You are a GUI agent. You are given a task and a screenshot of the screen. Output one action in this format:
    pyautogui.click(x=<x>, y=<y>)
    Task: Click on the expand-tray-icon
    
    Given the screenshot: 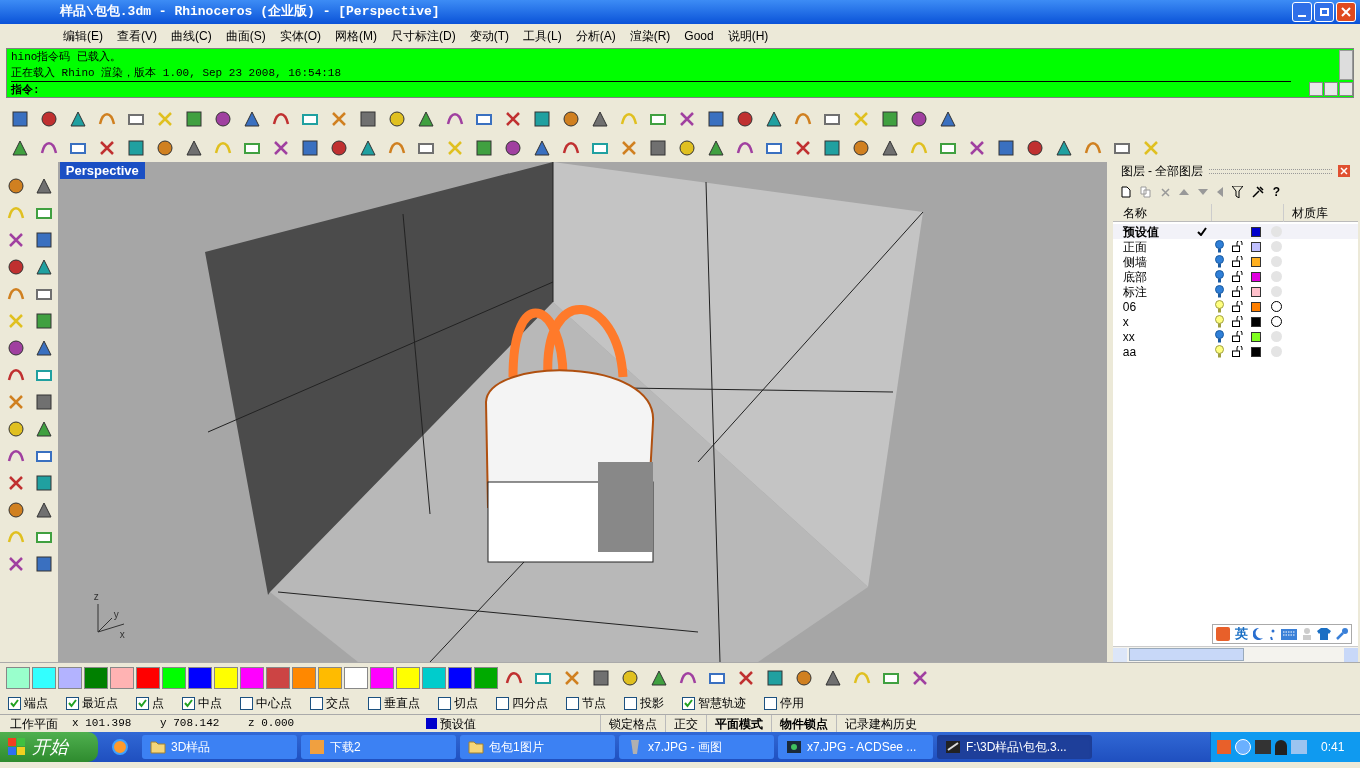 What is the action you would take?
    pyautogui.click(x=1243, y=747)
    